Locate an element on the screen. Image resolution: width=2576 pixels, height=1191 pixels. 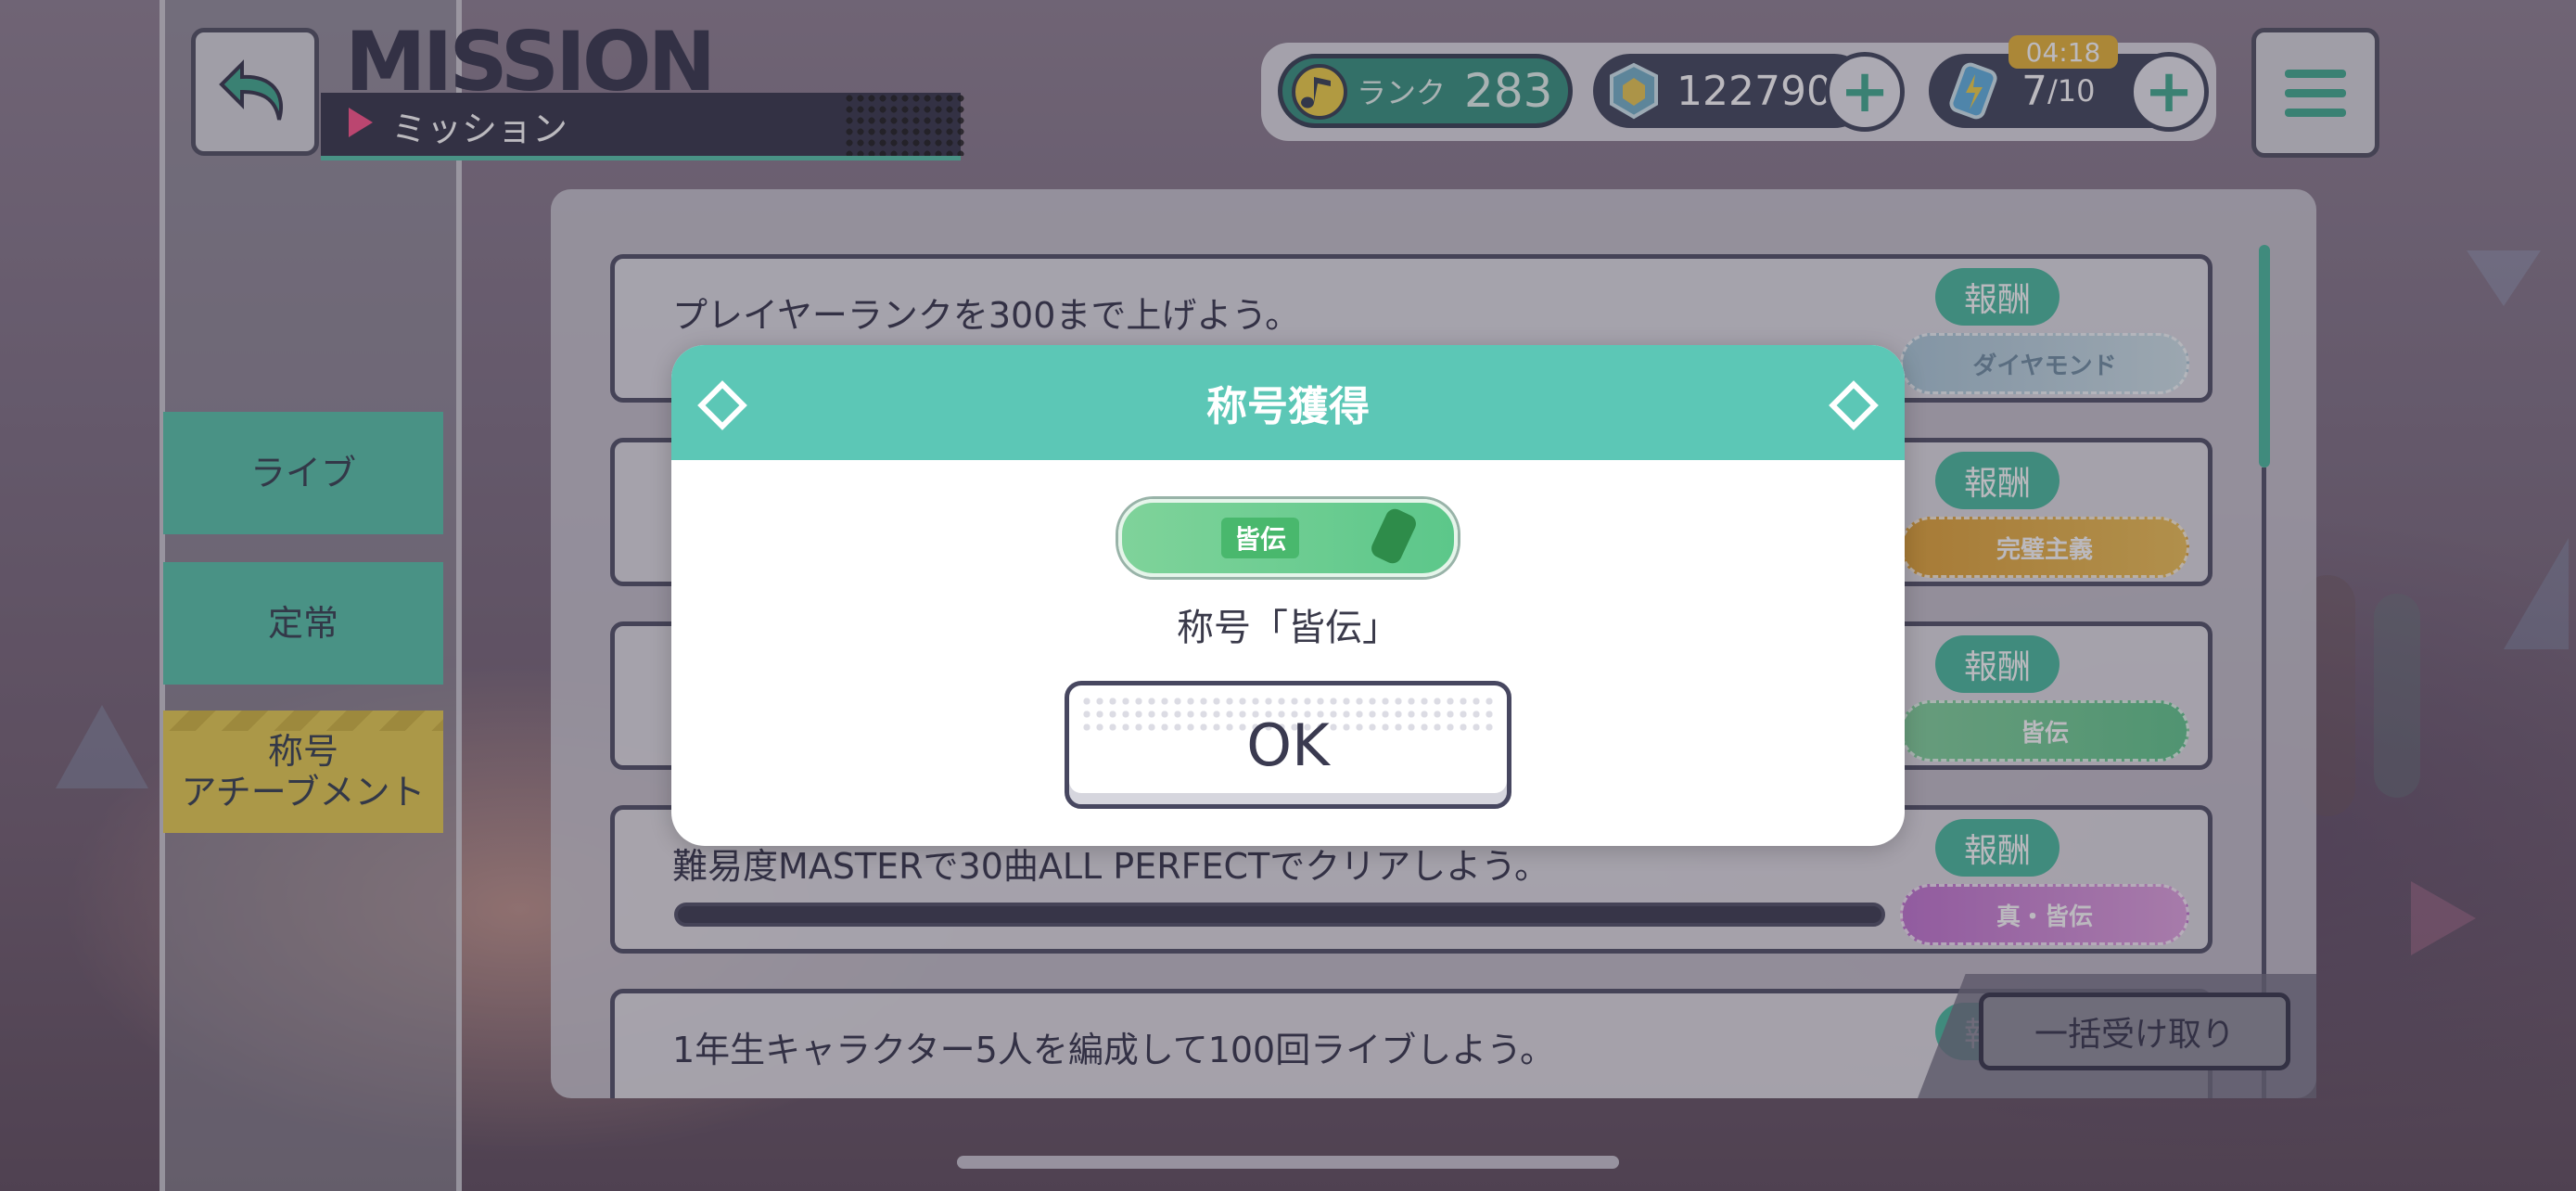
title-badge: 皆伝 is located at coordinates (1288, 538).